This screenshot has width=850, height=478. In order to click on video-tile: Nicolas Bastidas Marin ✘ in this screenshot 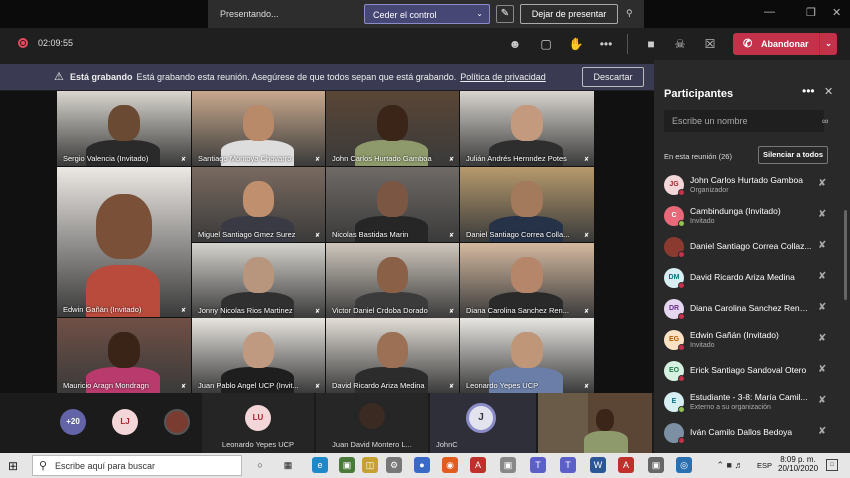, I will do `click(392, 204)`.